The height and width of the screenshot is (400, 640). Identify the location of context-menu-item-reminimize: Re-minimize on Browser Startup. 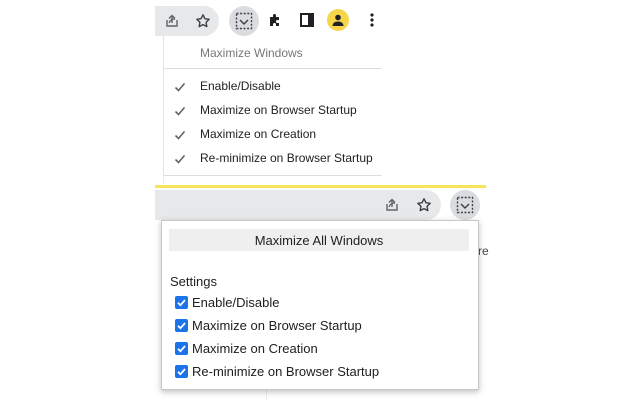
(273, 159).